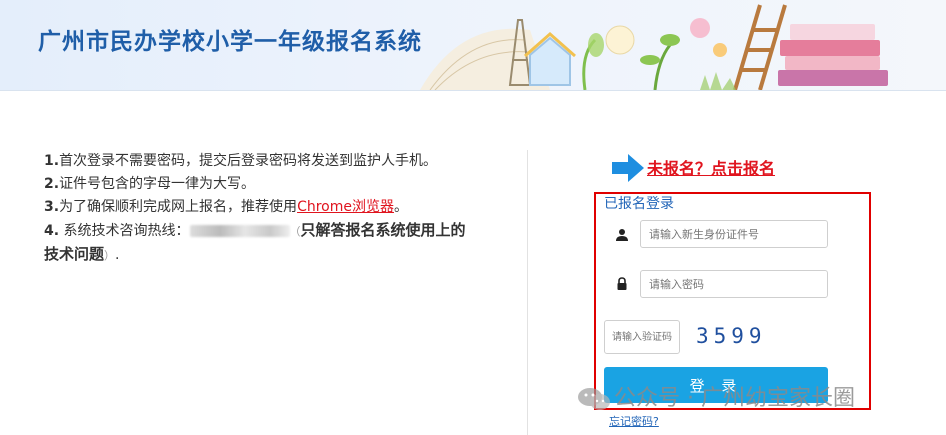 This screenshot has height=435, width=946. I want to click on chrome-browser-link: Chrome浏览器, so click(345, 207).